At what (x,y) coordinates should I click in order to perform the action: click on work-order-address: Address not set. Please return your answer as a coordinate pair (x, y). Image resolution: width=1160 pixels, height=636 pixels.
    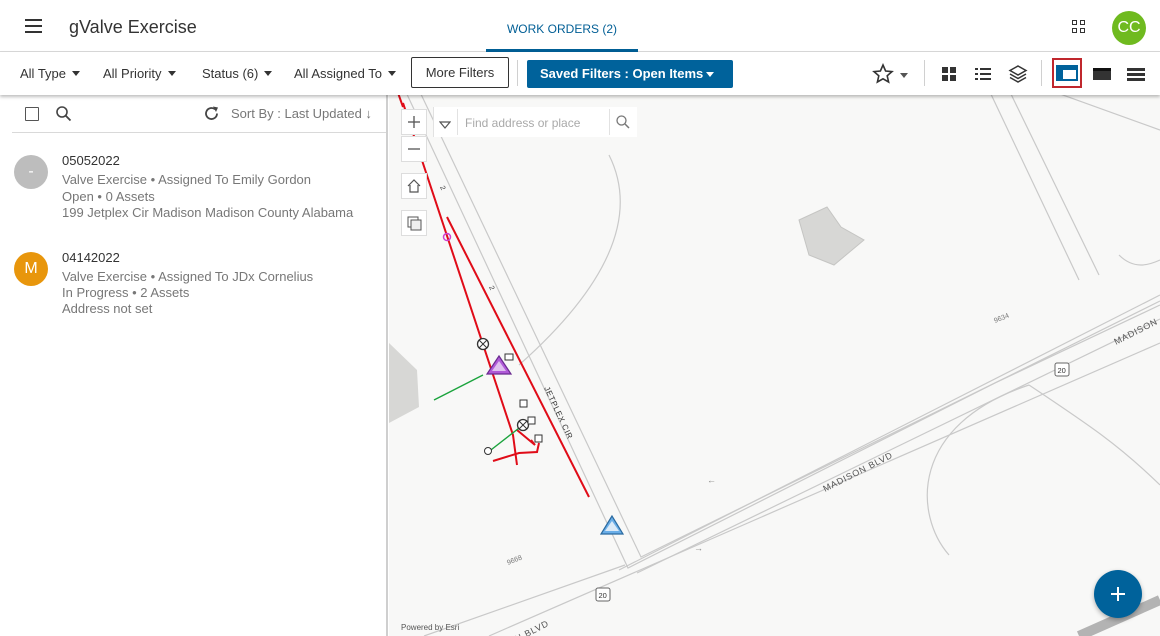
    Looking at the image, I should click on (107, 308).